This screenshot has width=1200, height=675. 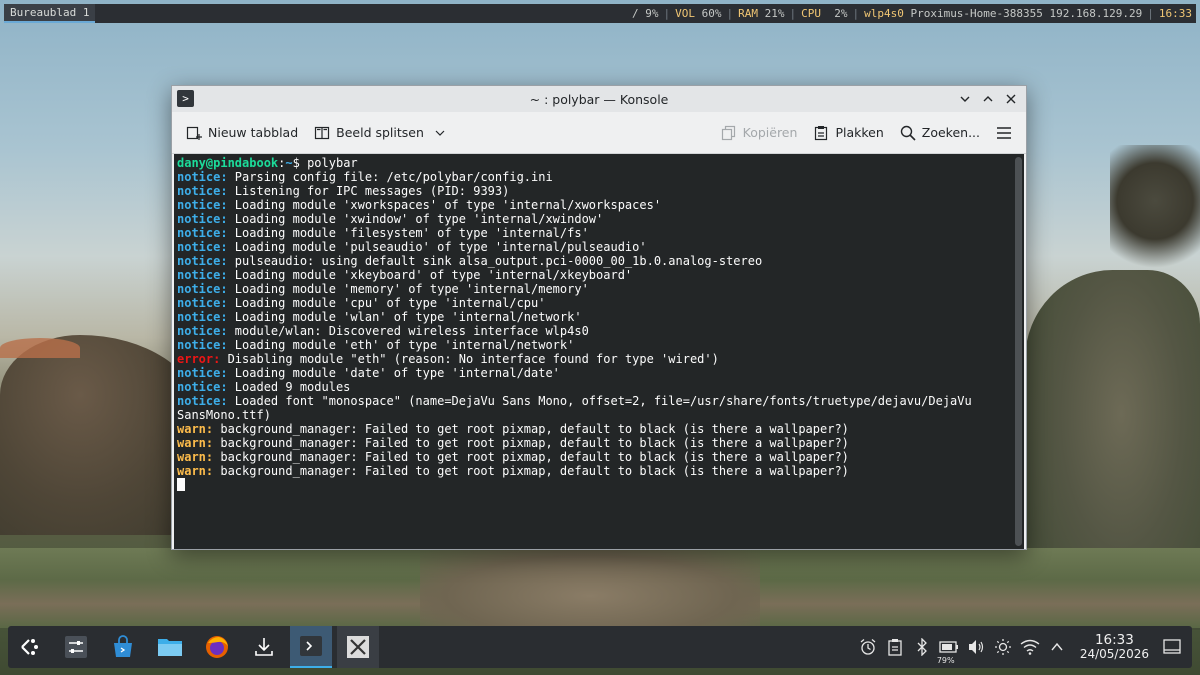 I want to click on taskbar-downloads, so click(x=264, y=647).